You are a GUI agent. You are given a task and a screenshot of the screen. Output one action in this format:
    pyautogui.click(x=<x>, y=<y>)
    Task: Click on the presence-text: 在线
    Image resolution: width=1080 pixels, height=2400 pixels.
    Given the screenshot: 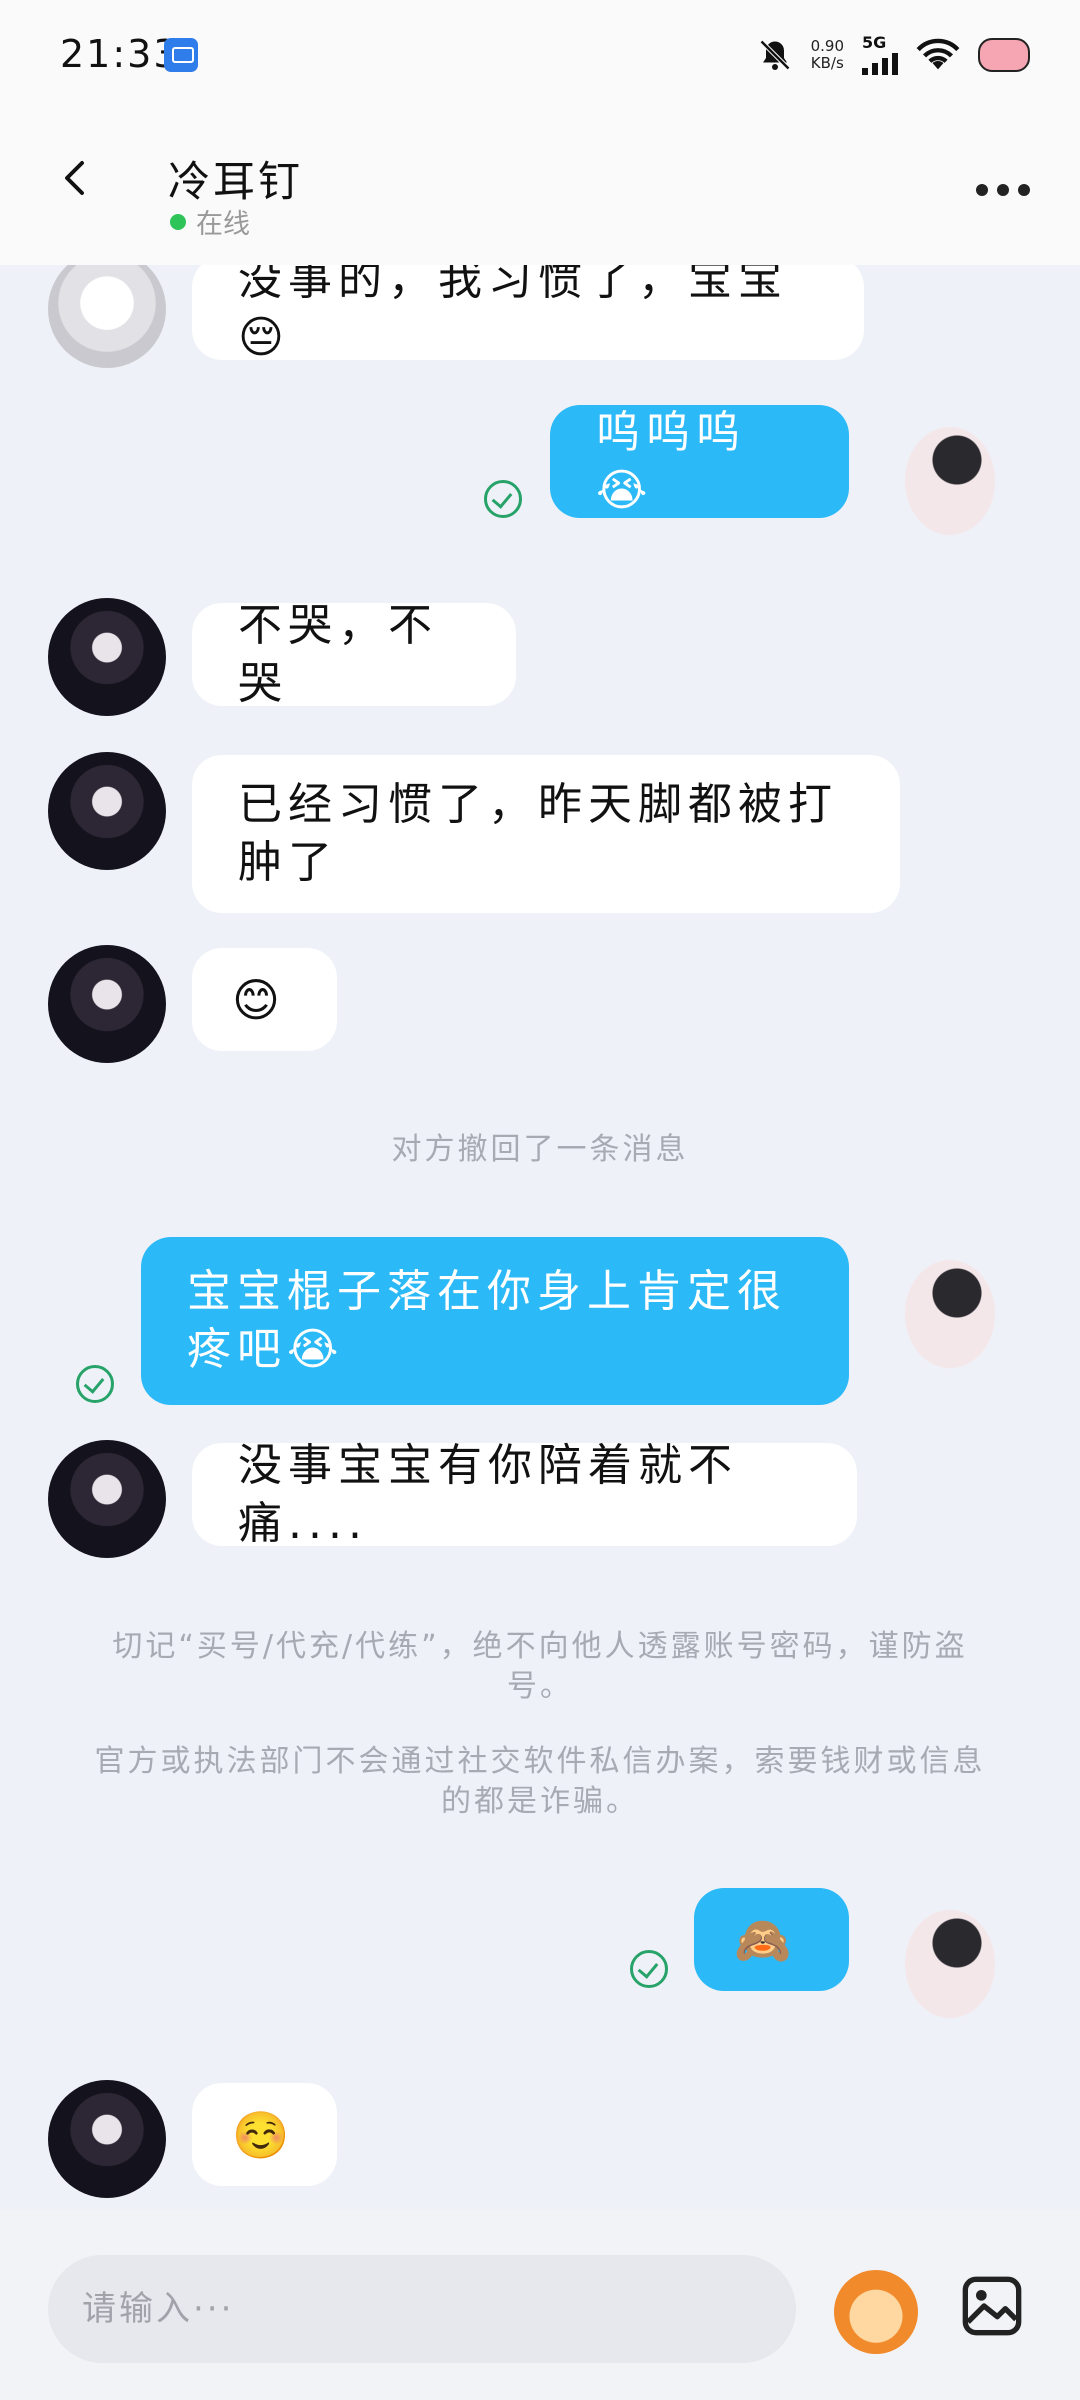 What is the action you would take?
    pyautogui.click(x=223, y=224)
    